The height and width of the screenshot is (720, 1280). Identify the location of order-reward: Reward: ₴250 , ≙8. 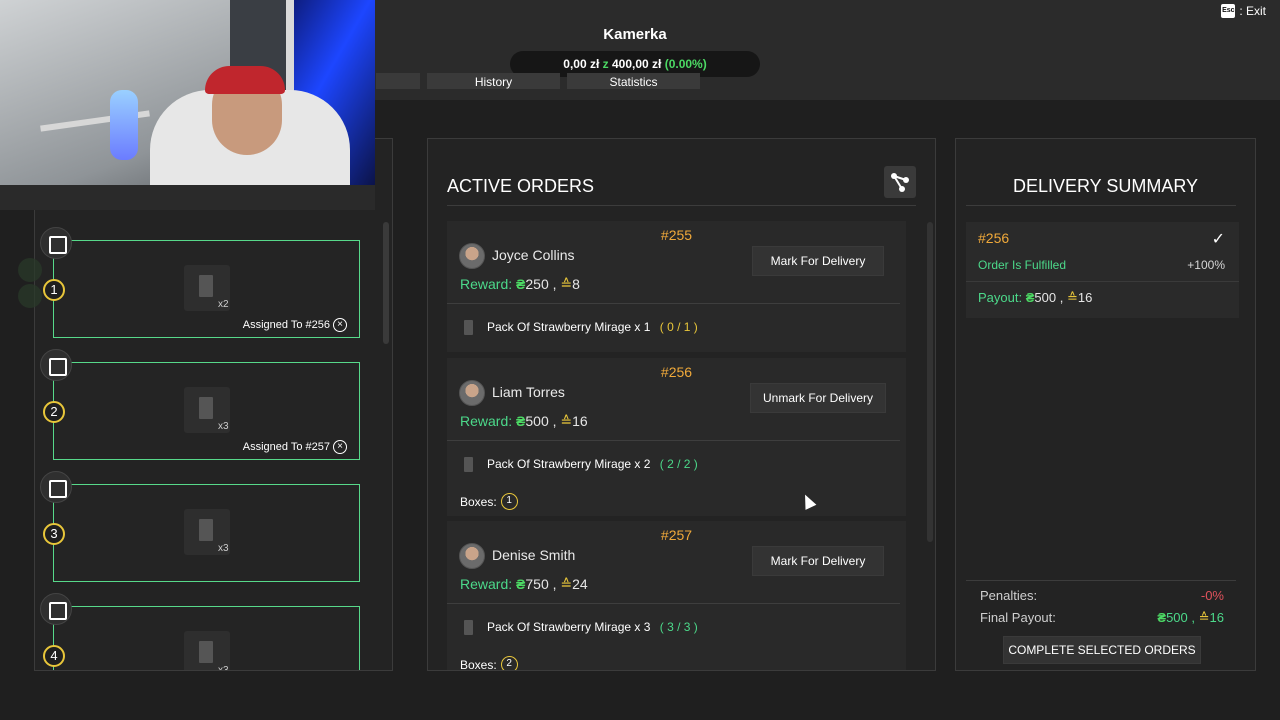
(520, 284).